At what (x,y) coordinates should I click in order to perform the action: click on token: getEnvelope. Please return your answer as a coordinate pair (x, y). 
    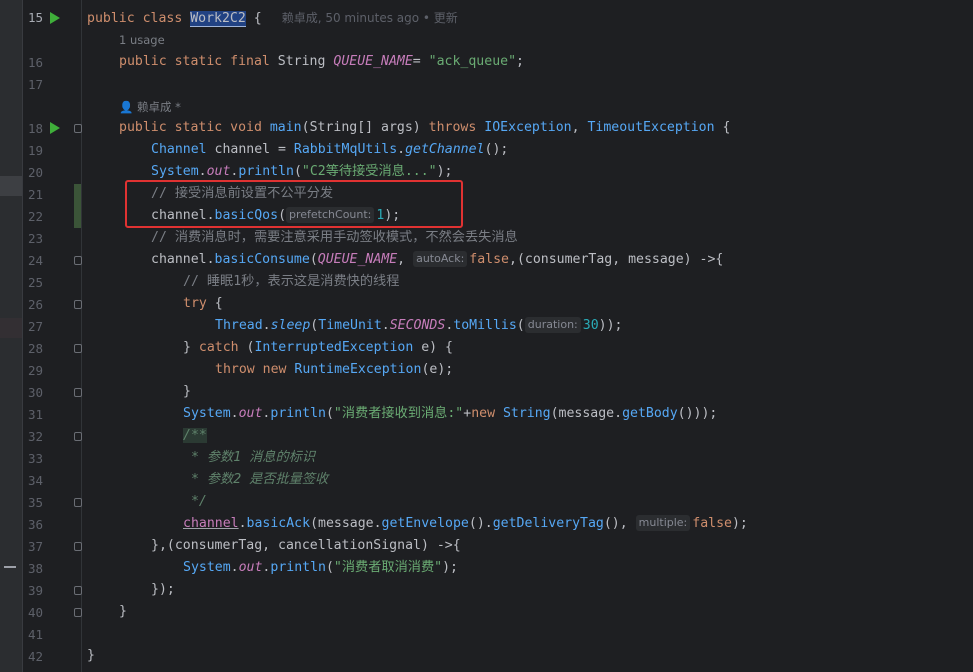
    Looking at the image, I should click on (425, 523).